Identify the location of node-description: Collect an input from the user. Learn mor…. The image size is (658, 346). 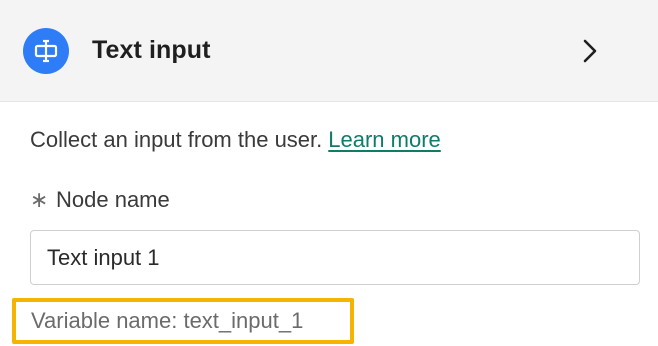
(235, 140).